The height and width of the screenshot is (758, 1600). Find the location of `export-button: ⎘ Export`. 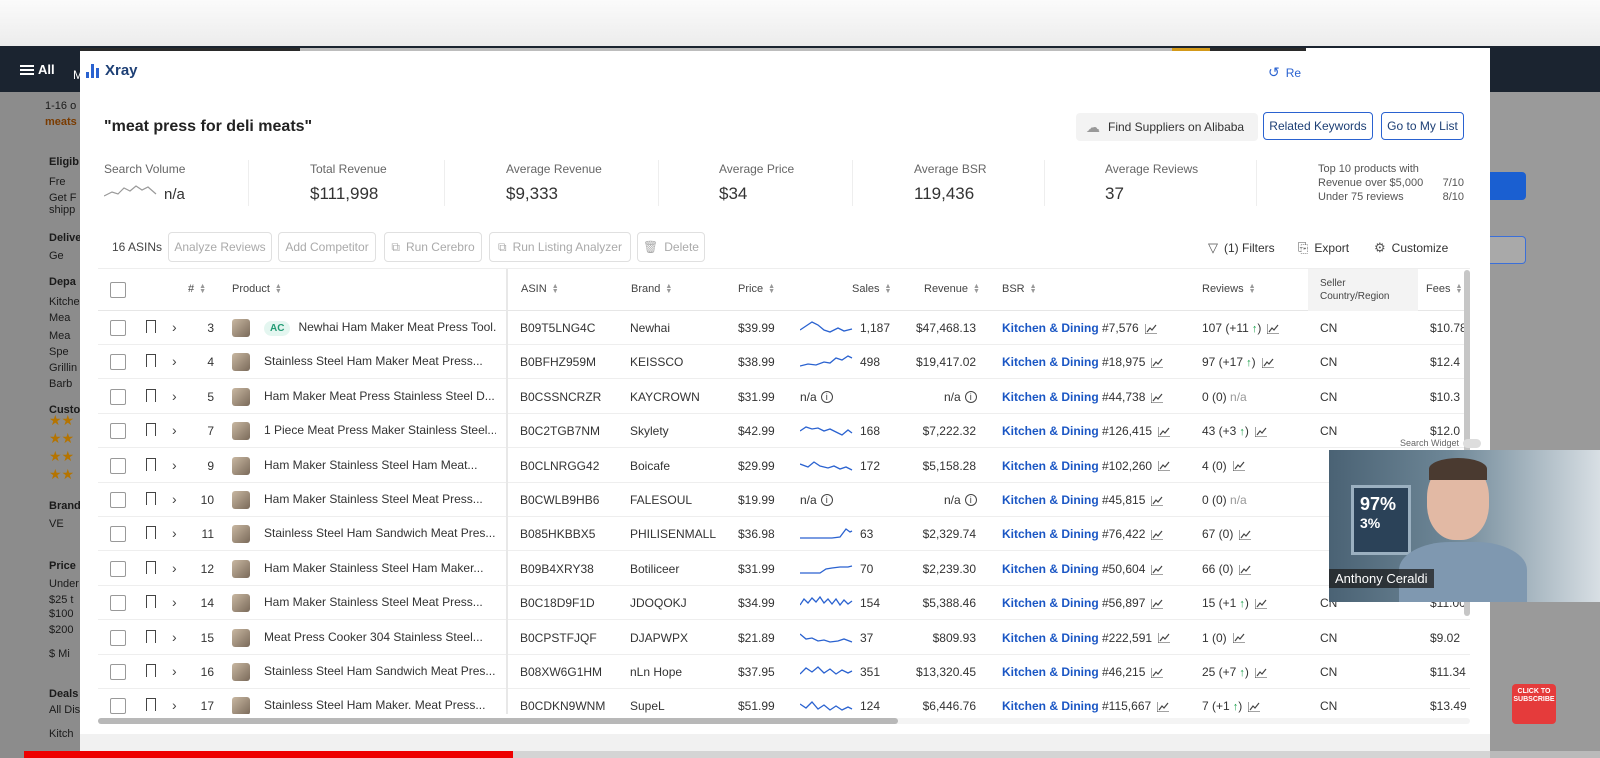

export-button: ⎘ Export is located at coordinates (1323, 248).